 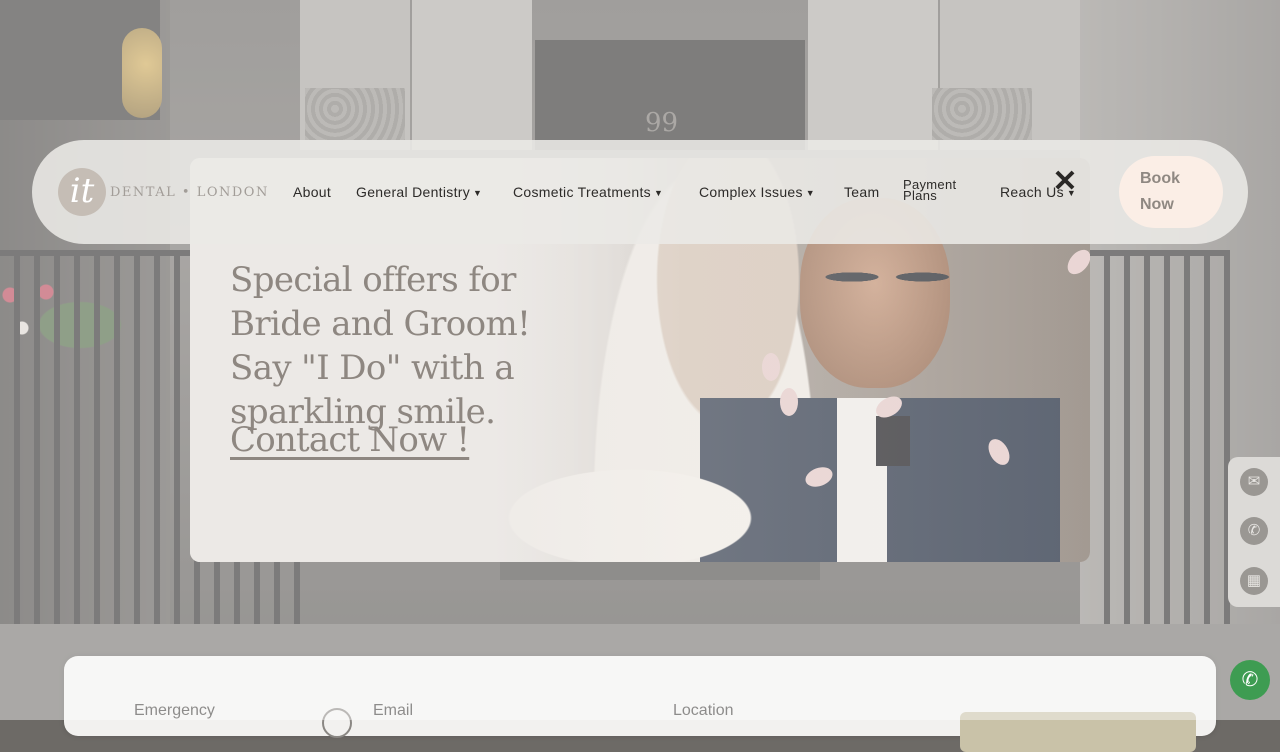 What do you see at coordinates (920, 195) in the screenshot?
I see `nav-payment-label-line2: Plans` at bounding box center [920, 195].